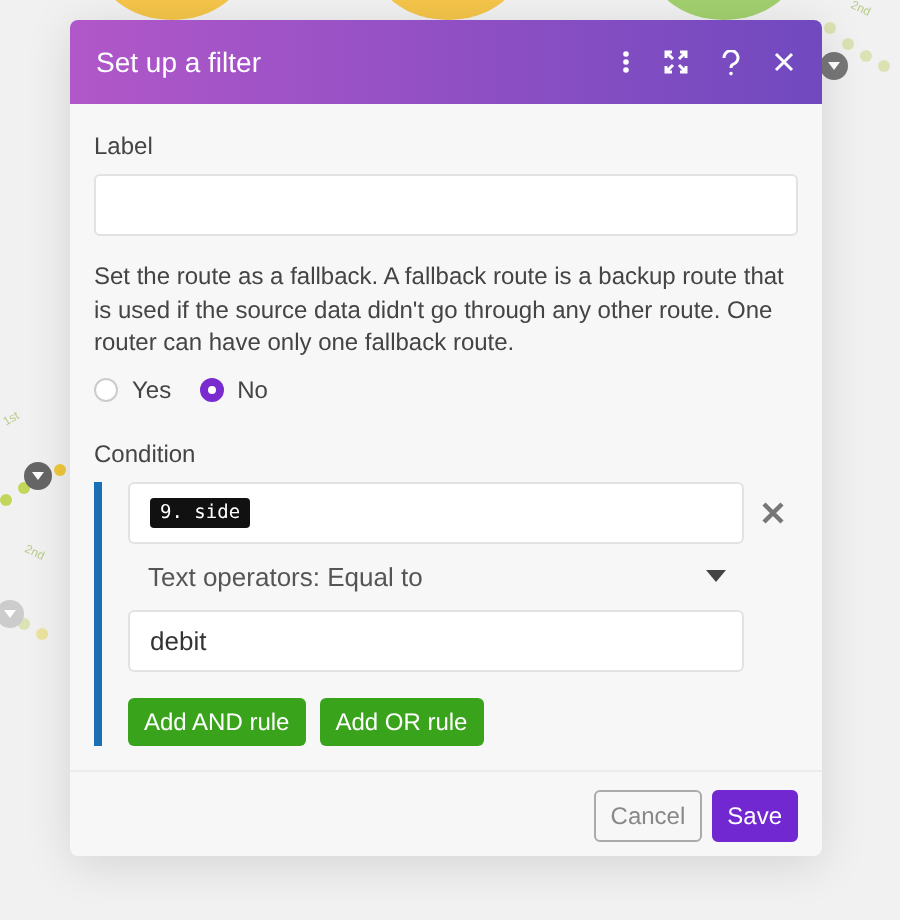 Image resolution: width=900 pixels, height=920 pixels. Describe the element at coordinates (773, 512) in the screenshot. I see `close-icon` at that location.